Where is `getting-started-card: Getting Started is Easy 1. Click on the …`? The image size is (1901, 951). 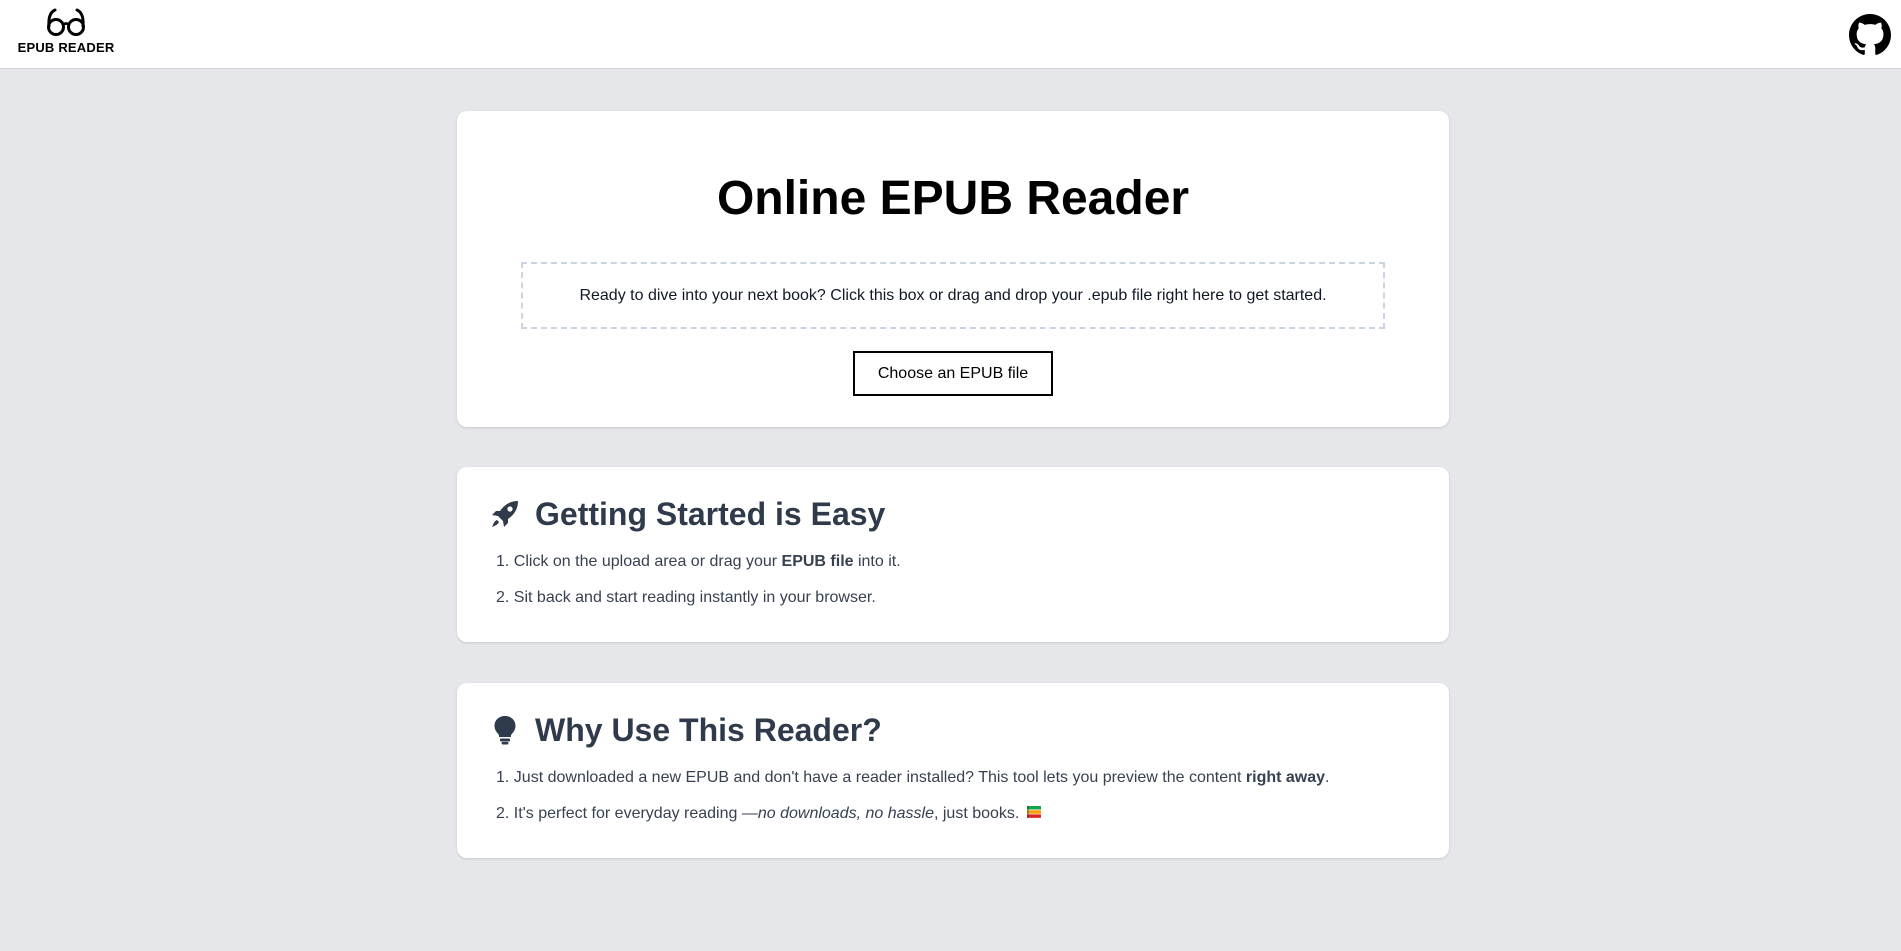 getting-started-card: Getting Started is Easy 1. Click on the … is located at coordinates (953, 554).